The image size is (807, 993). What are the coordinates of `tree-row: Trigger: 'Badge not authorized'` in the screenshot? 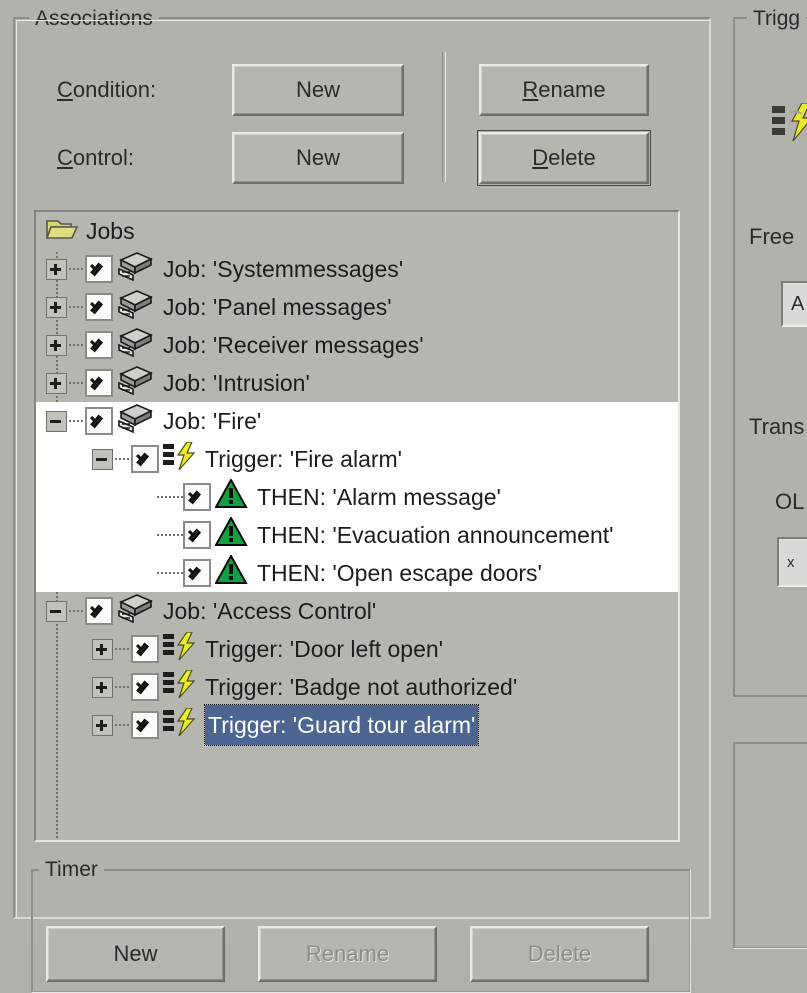 It's located at (357, 687).